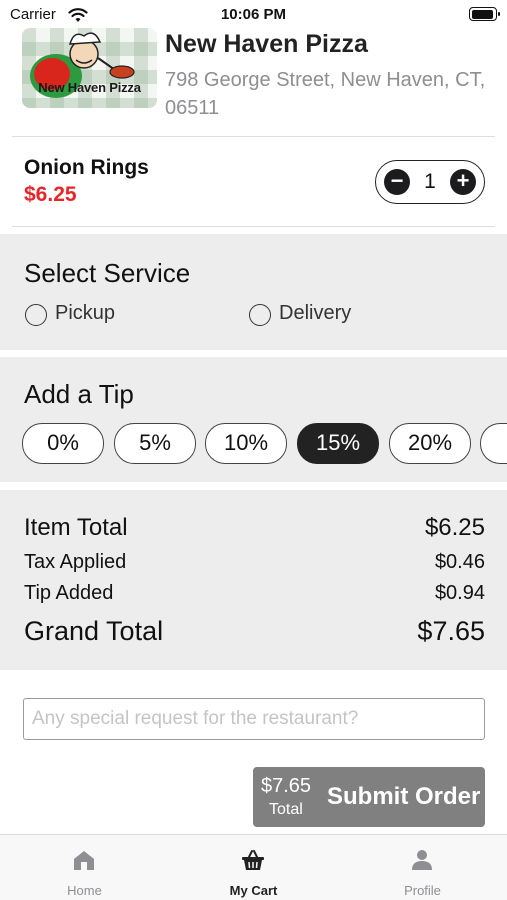 This screenshot has height=900, width=507. What do you see at coordinates (85, 313) in the screenshot?
I see `radio-label: Pickup` at bounding box center [85, 313].